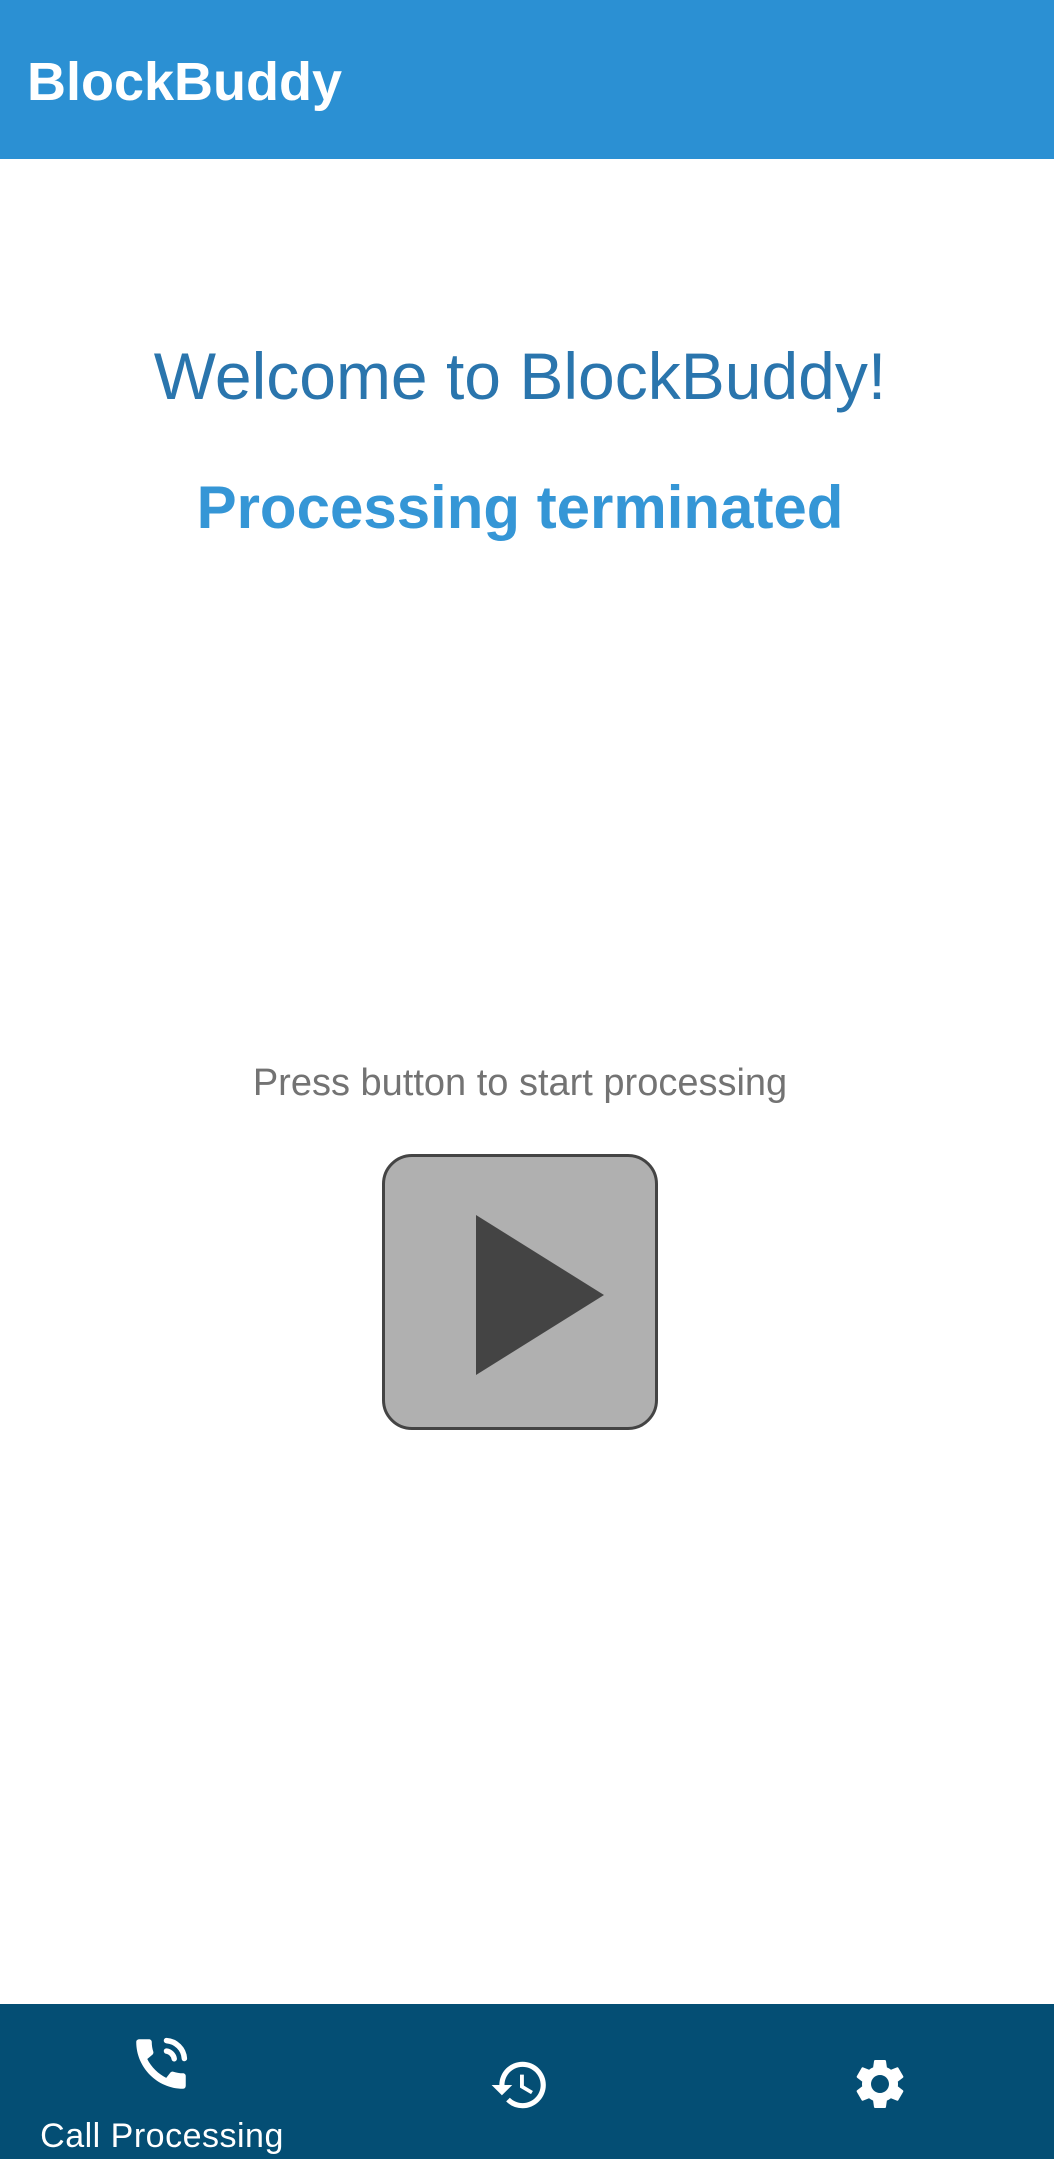 This screenshot has width=1054, height=2159. I want to click on phone-call-icon, so click(162, 2063).